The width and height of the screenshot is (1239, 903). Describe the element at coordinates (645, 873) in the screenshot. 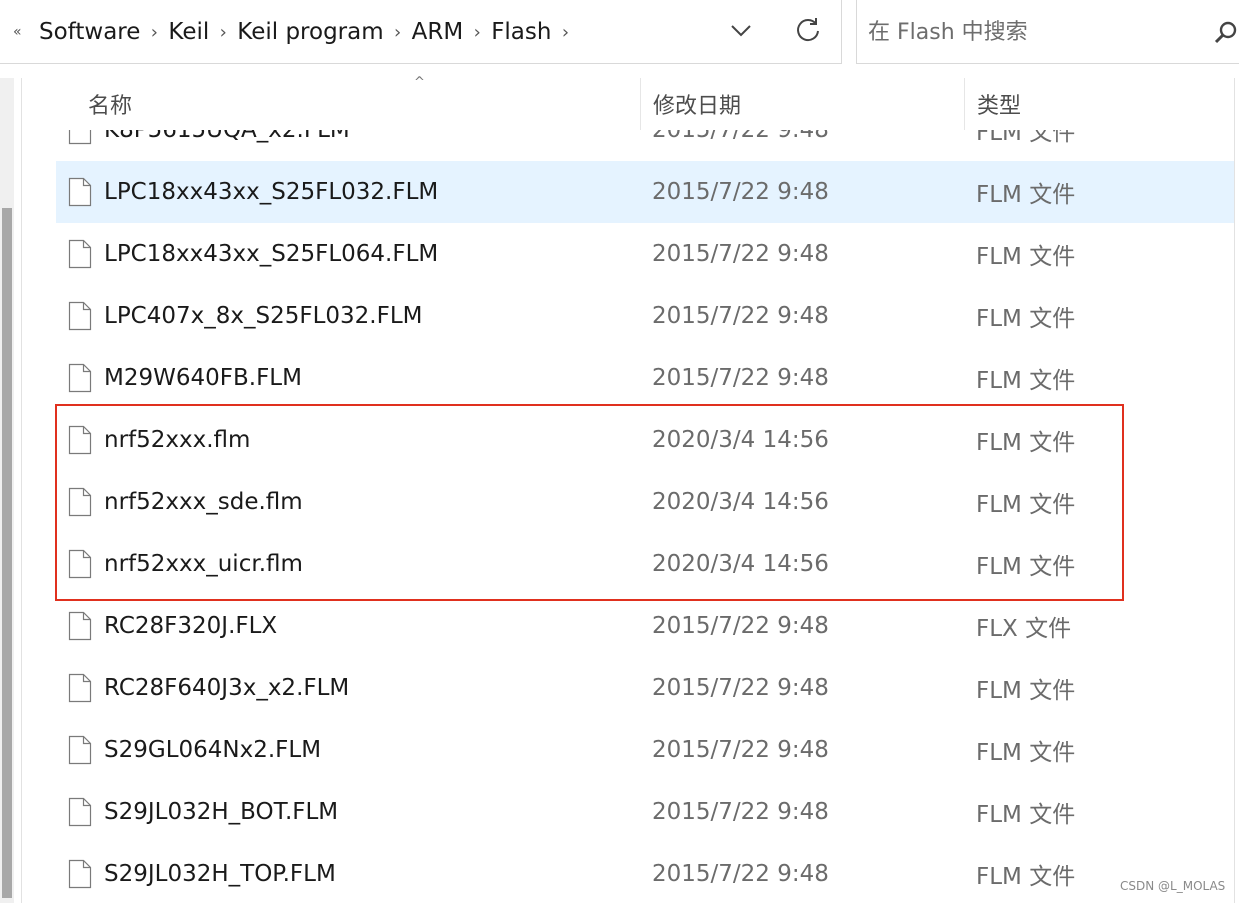

I see `file-row: S29JL032H_TOP.FLM 2015/7/22 9:48 FLM 文件` at that location.